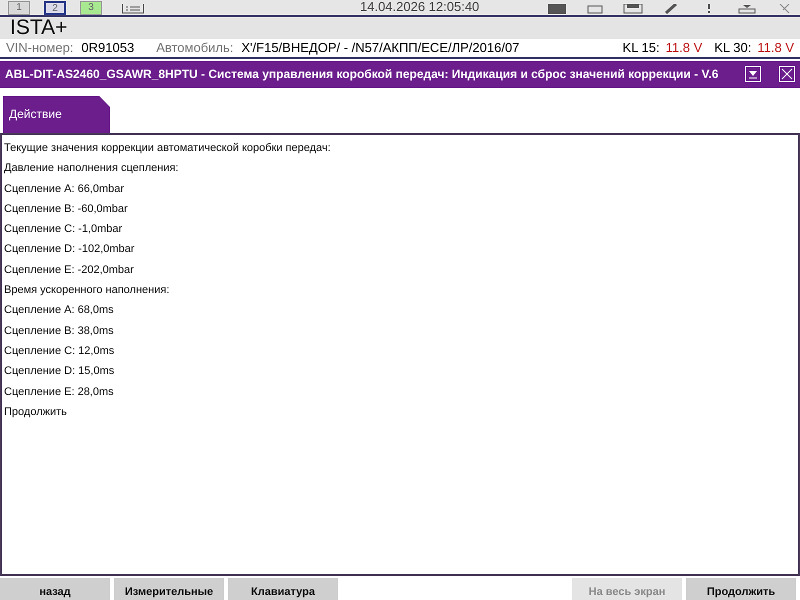 The height and width of the screenshot is (600, 800). I want to click on content-line: Сцепление A: 68,0ms, so click(59, 310).